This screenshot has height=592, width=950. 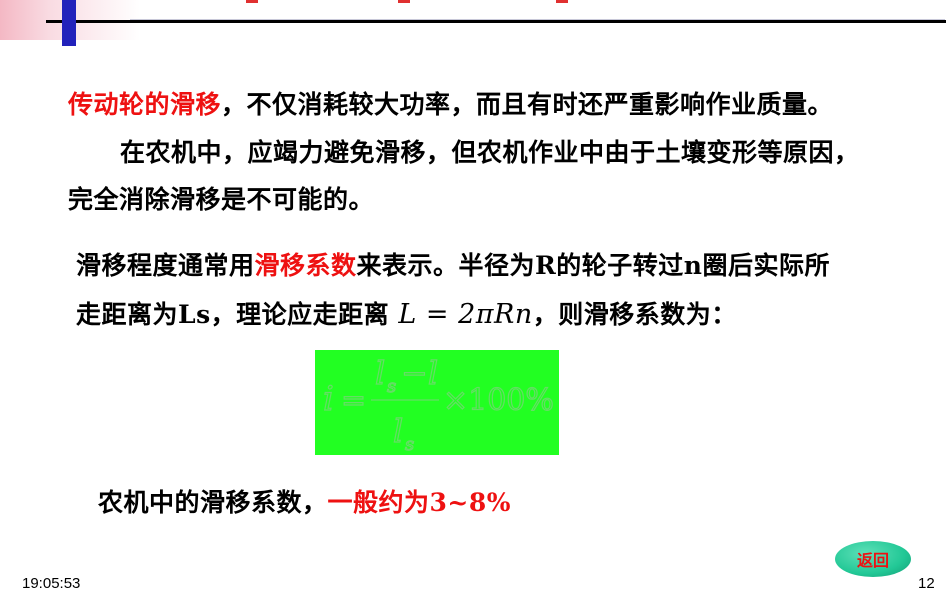 What do you see at coordinates (233, 314) in the screenshot?
I see `paragraph-3-text-c: 走距离为Ls，理论应走距离` at bounding box center [233, 314].